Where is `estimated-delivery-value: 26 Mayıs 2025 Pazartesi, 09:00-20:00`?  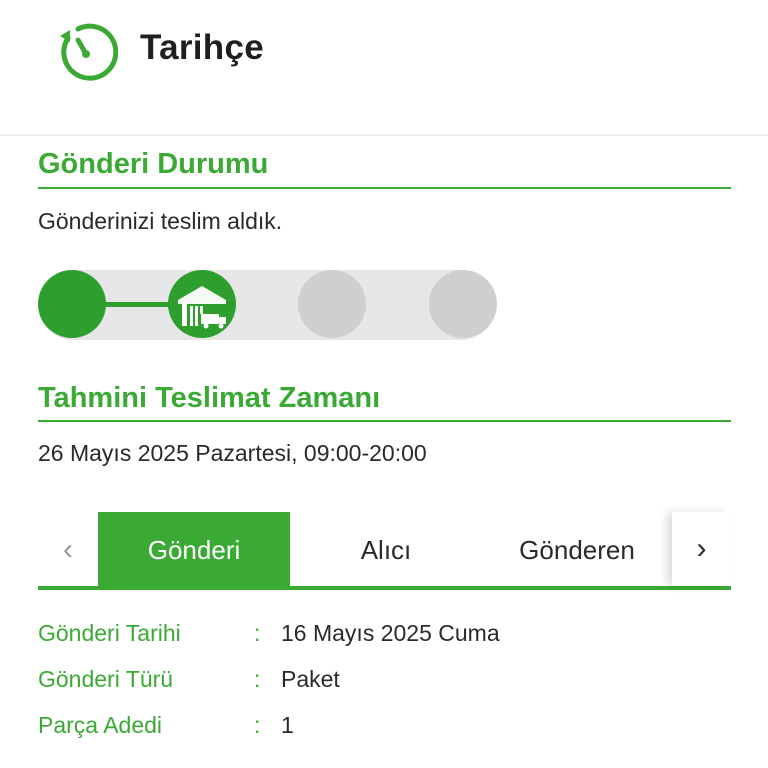 estimated-delivery-value: 26 Mayıs 2025 Pazartesi, 09:00-20:00 is located at coordinates (232, 453).